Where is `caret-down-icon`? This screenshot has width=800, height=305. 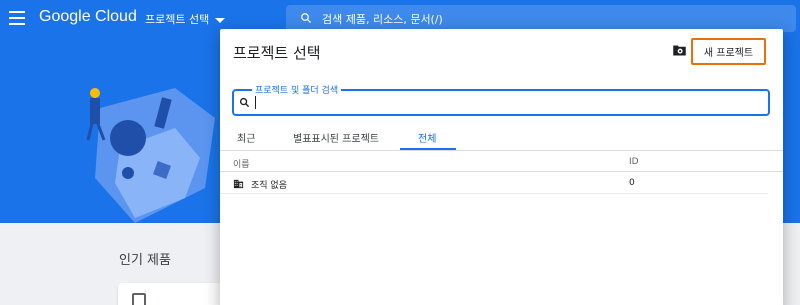
caret-down-icon is located at coordinates (220, 20).